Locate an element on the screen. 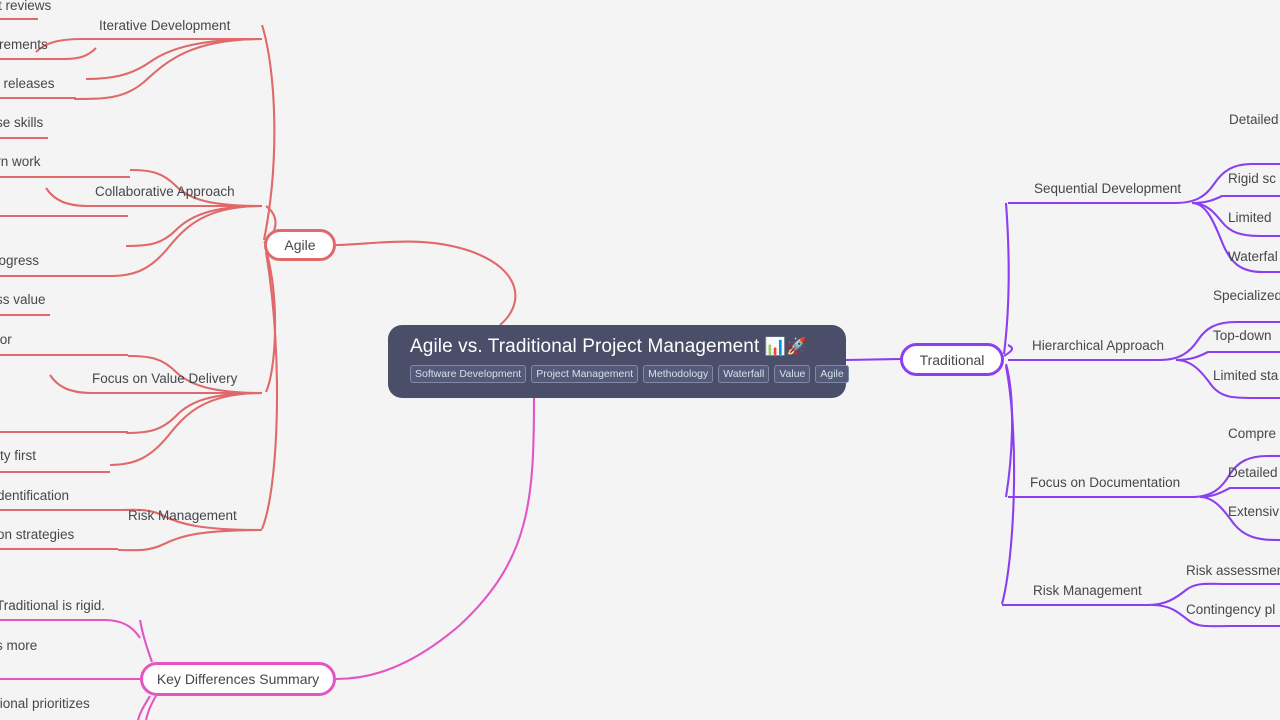  leaf-label: Risk assessmen is located at coordinates (1233, 570).